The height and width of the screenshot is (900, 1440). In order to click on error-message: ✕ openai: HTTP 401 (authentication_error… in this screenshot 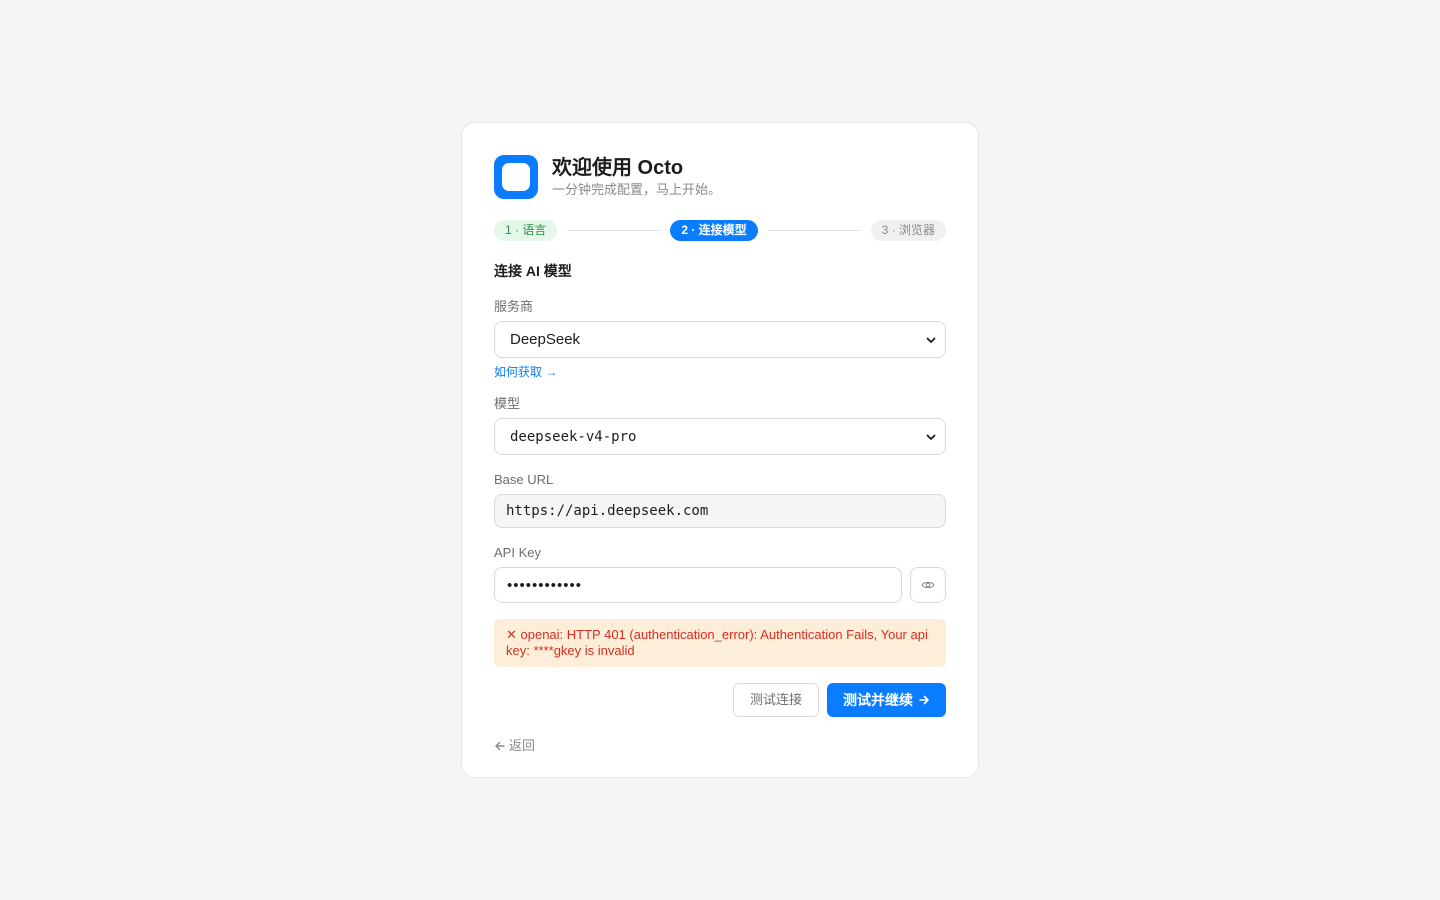, I will do `click(720, 643)`.